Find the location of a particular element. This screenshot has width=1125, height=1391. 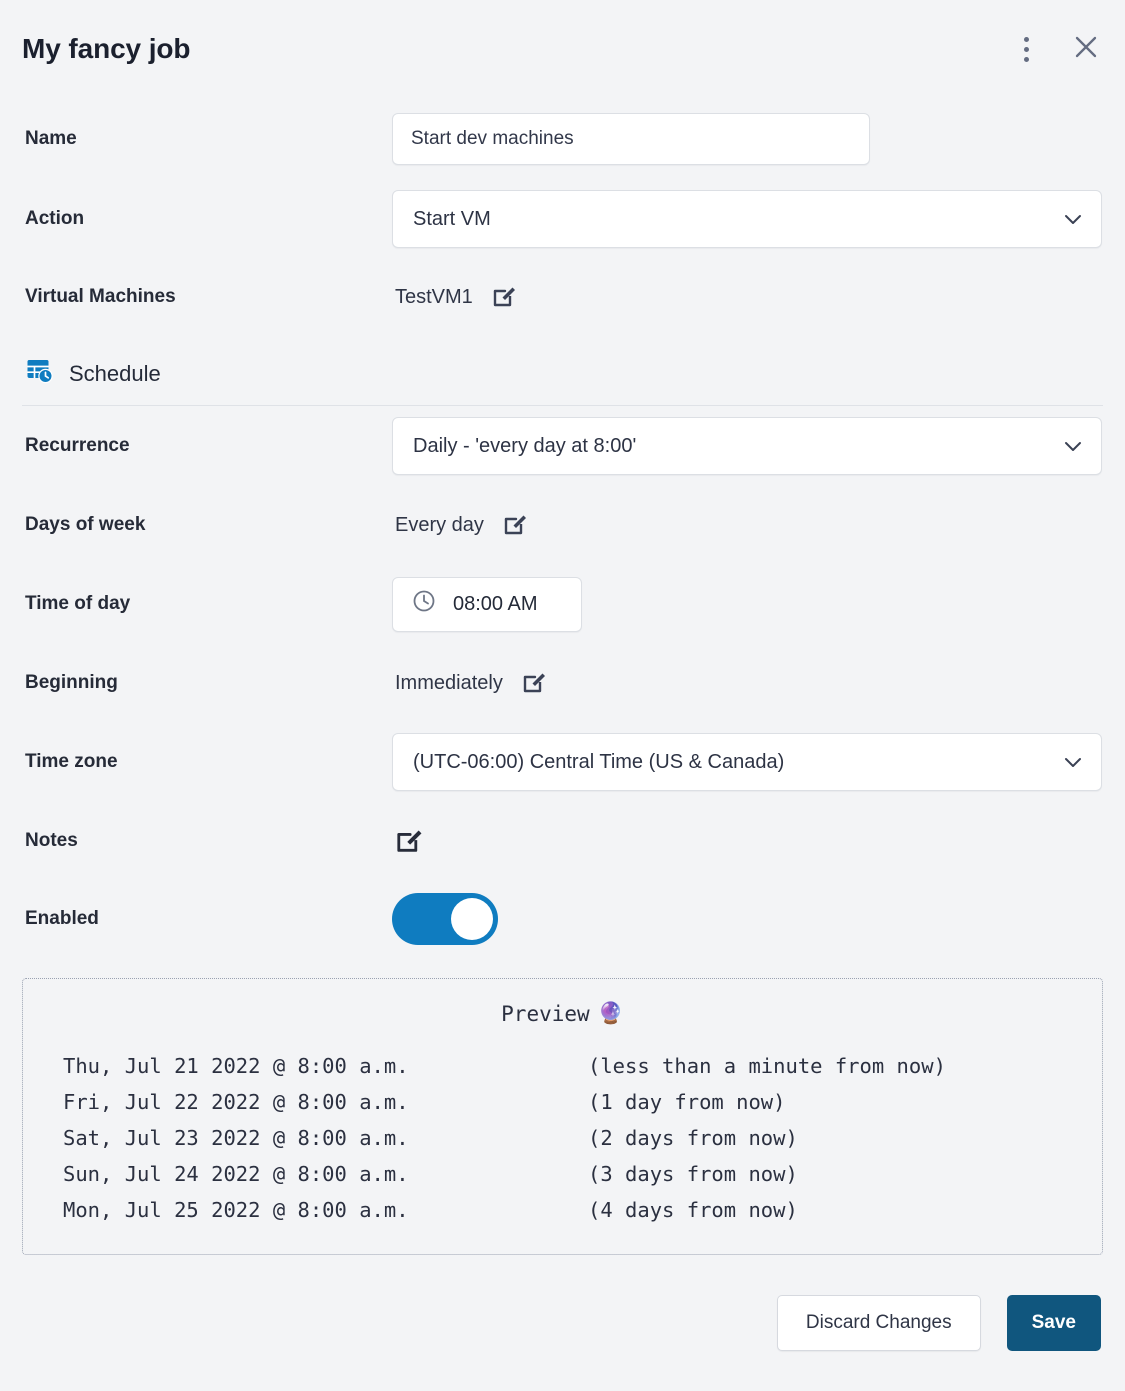

field-row-action: Action Start VM is located at coordinates (562, 219).